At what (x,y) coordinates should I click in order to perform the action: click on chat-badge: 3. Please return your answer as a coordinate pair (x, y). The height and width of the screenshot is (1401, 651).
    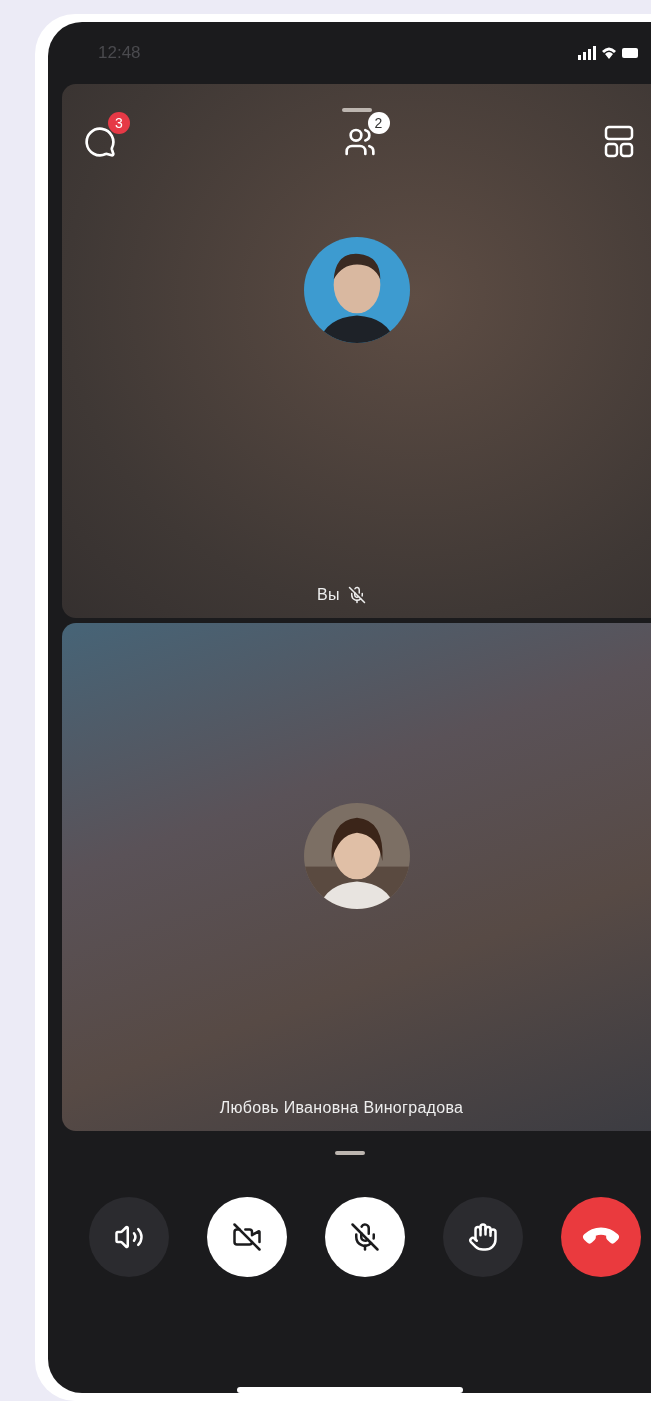
    Looking at the image, I should click on (119, 123).